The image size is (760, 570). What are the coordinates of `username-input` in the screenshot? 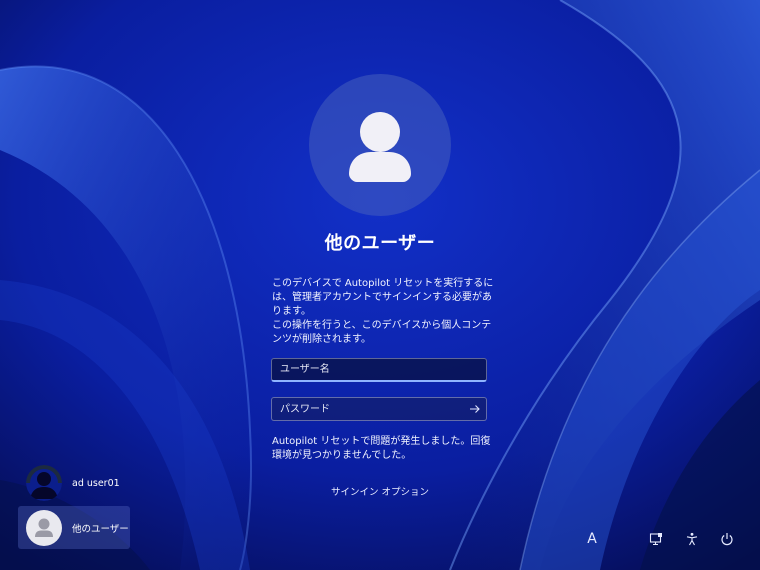 It's located at (379, 370).